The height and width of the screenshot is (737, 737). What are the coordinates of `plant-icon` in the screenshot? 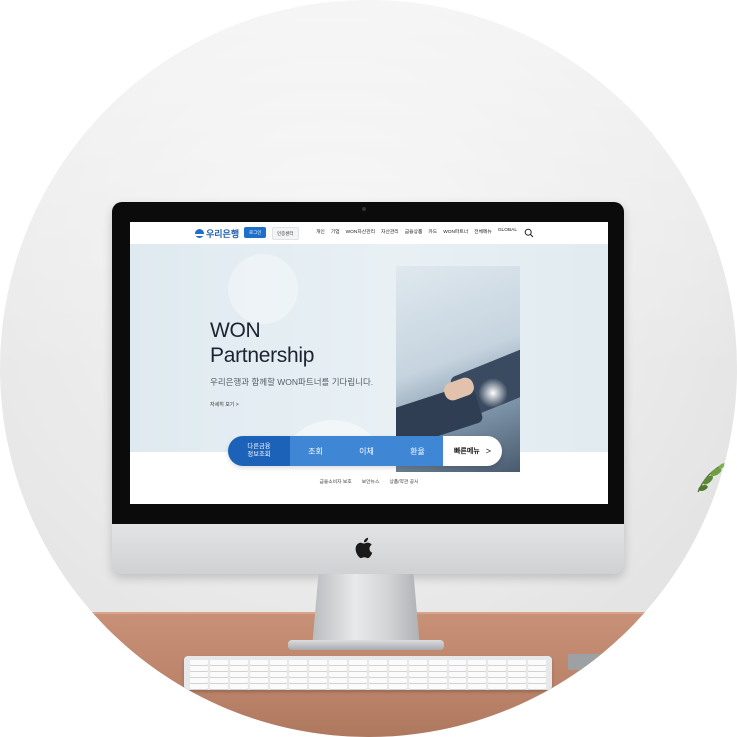 It's located at (711, 478).